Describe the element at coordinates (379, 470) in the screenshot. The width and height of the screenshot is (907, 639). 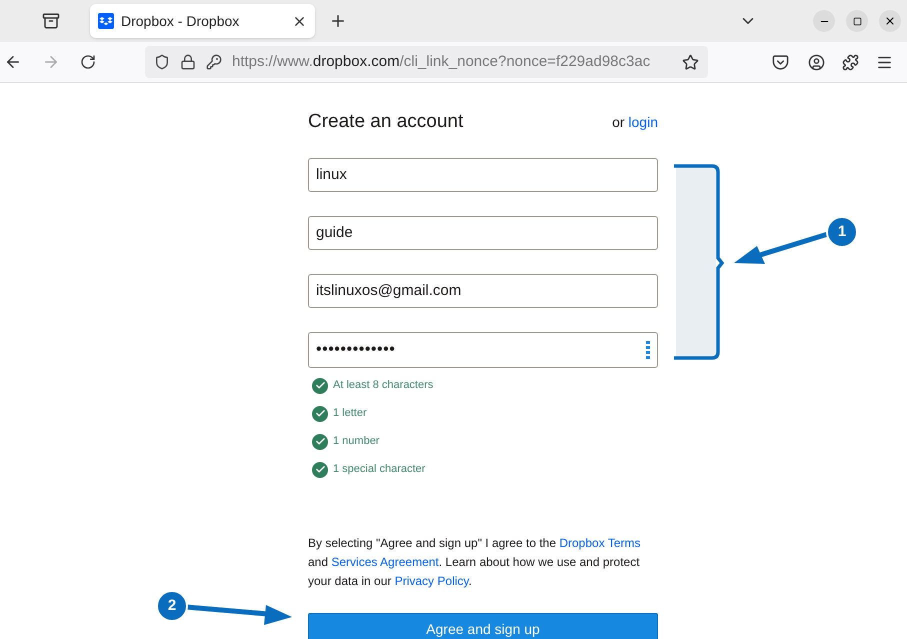
I see `password-rule: 1 special character` at that location.